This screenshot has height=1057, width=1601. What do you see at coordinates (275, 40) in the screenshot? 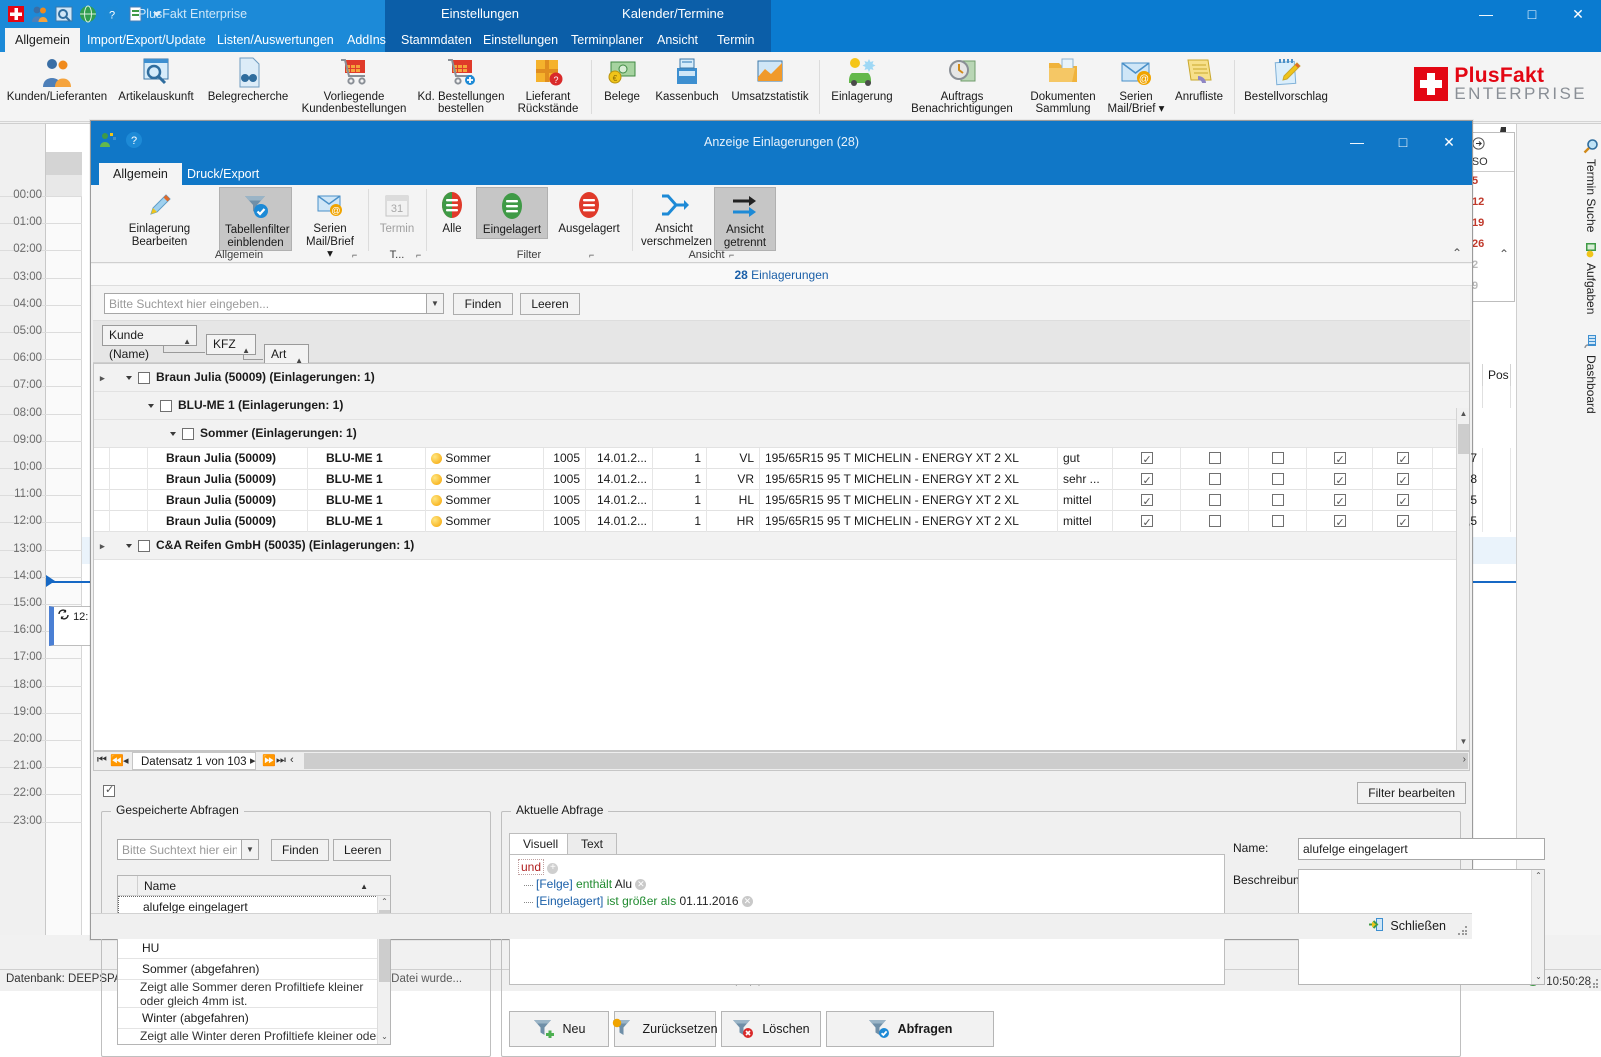
I see `tab-listen-auswertungen: Listen/Auswertungen` at bounding box center [275, 40].